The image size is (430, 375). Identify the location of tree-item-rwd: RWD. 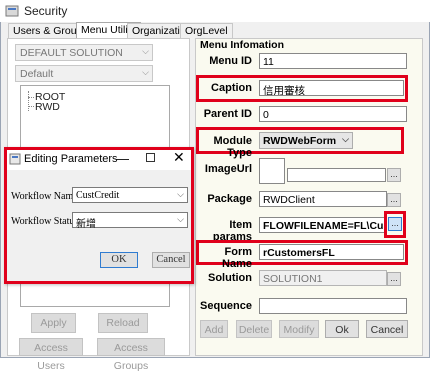
(47, 107).